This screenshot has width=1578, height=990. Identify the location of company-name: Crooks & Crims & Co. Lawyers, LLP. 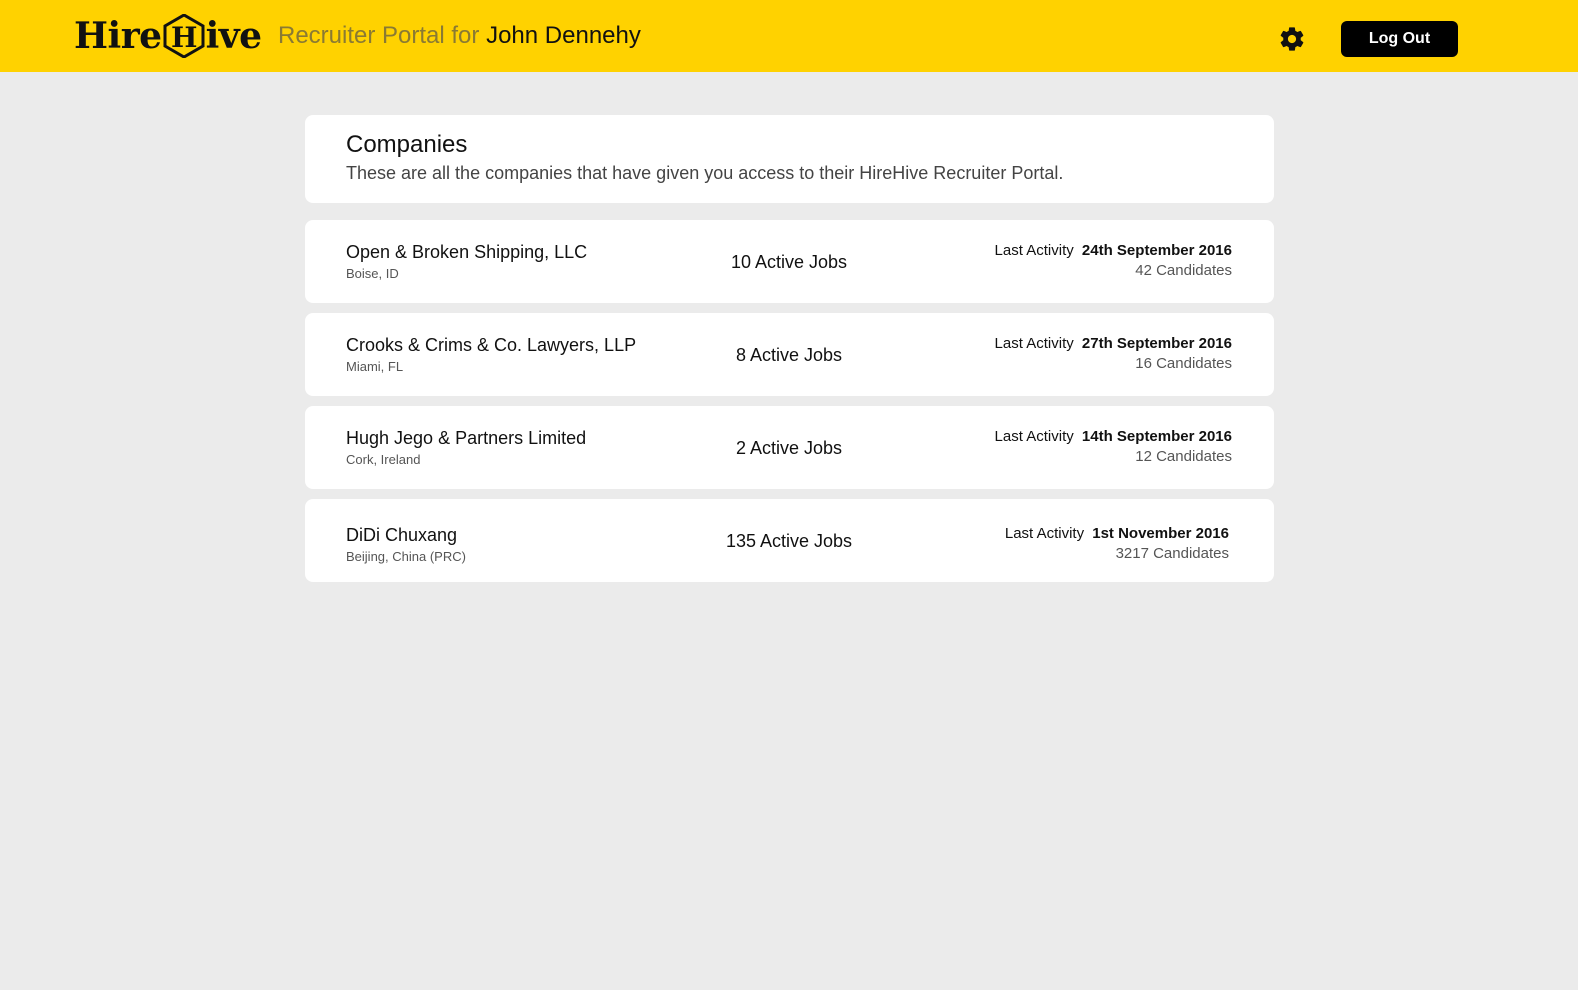
(491, 345).